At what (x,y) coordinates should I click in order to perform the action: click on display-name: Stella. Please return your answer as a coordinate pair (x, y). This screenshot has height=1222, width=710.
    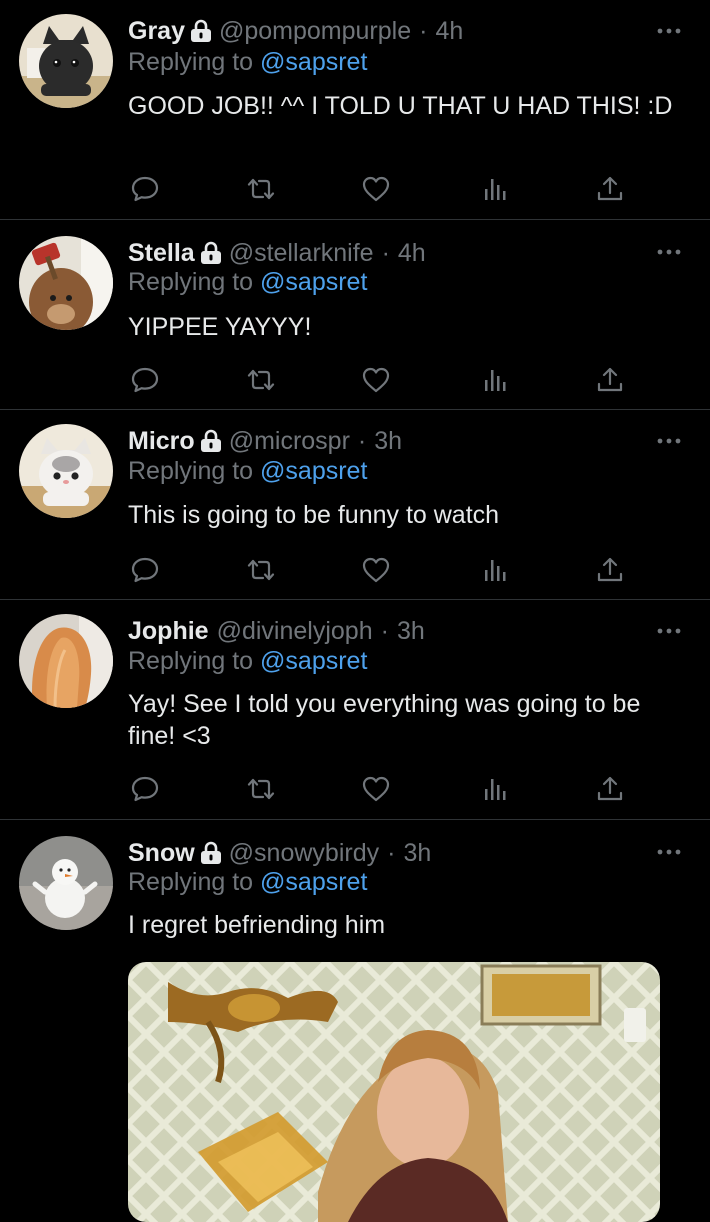
    Looking at the image, I should click on (161, 253).